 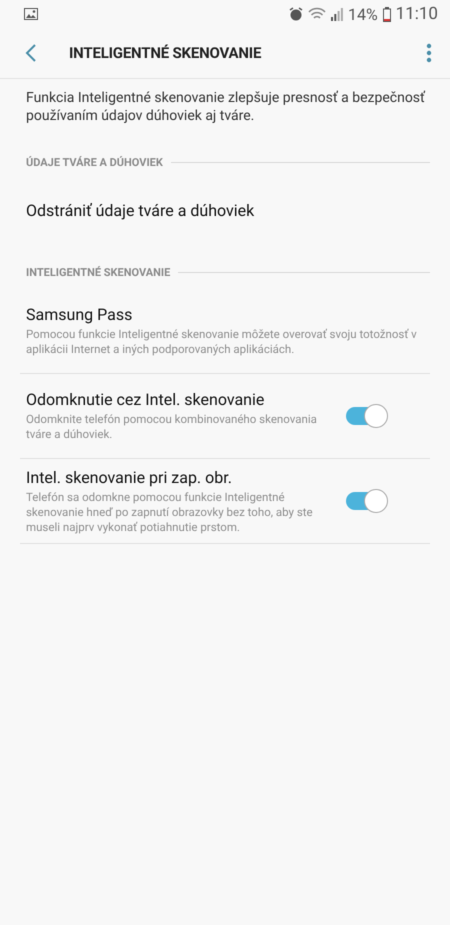 What do you see at coordinates (417, 14) in the screenshot?
I see `clock-time: 11:10` at bounding box center [417, 14].